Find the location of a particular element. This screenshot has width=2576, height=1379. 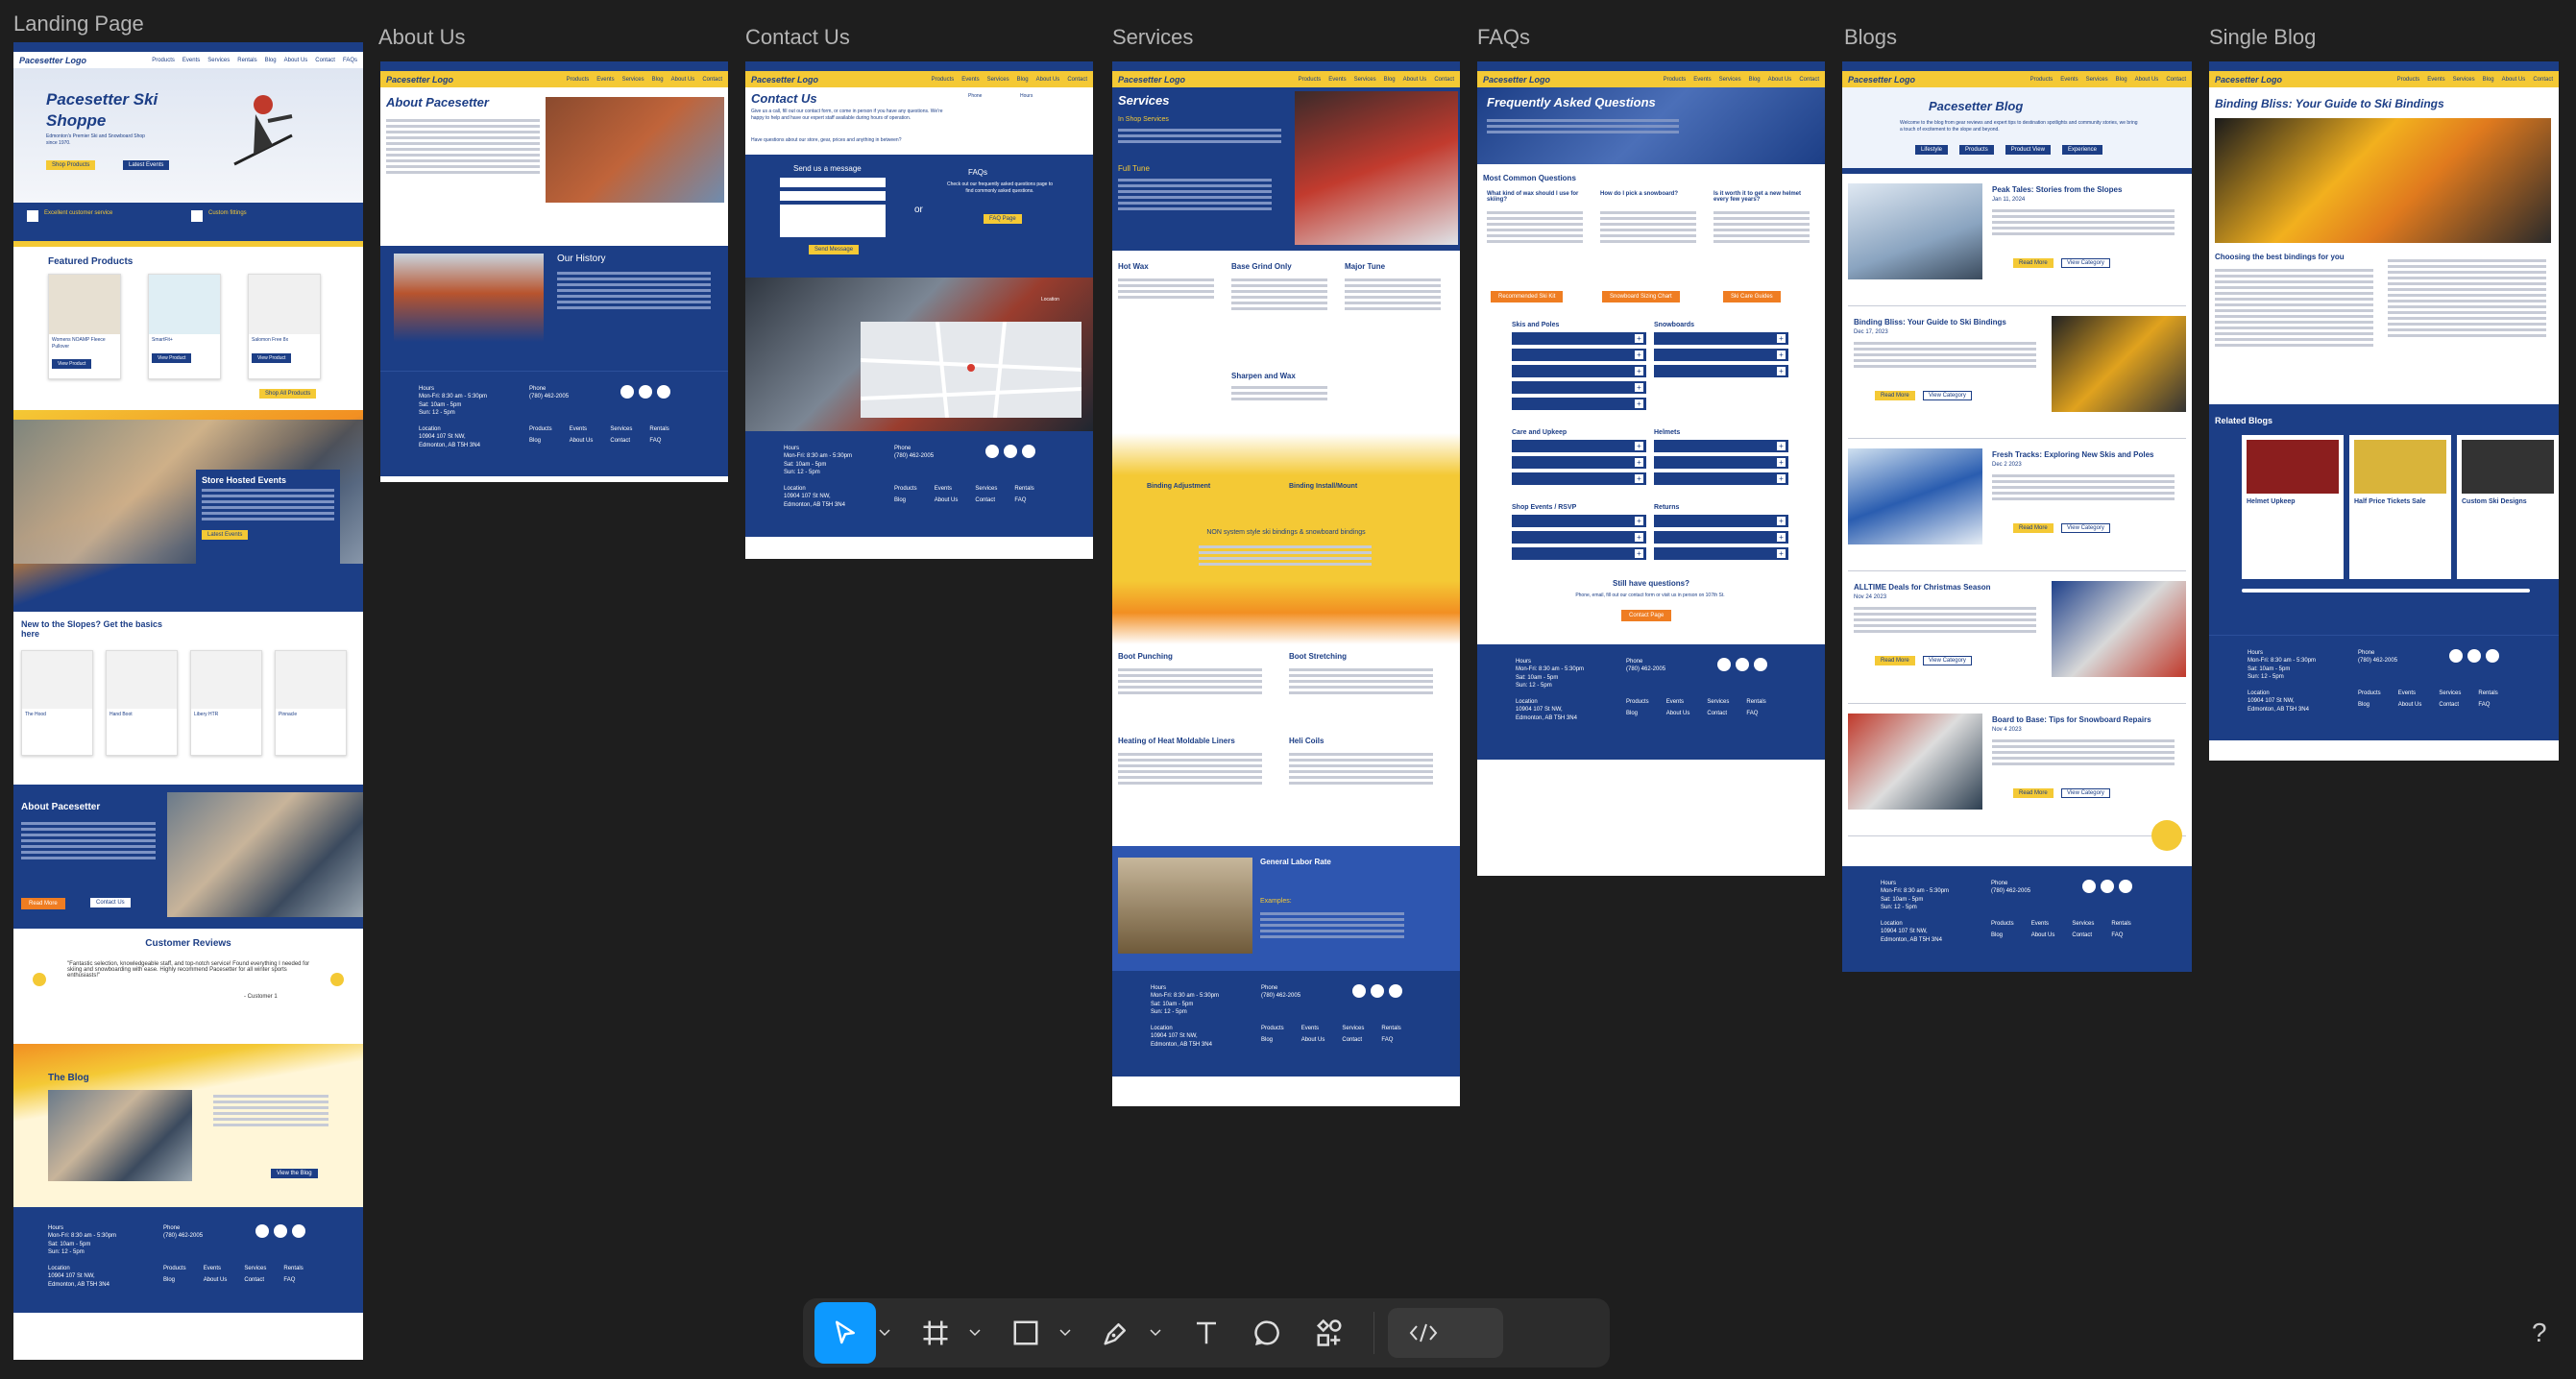

basics-card: Pinnacle is located at coordinates (311, 703).